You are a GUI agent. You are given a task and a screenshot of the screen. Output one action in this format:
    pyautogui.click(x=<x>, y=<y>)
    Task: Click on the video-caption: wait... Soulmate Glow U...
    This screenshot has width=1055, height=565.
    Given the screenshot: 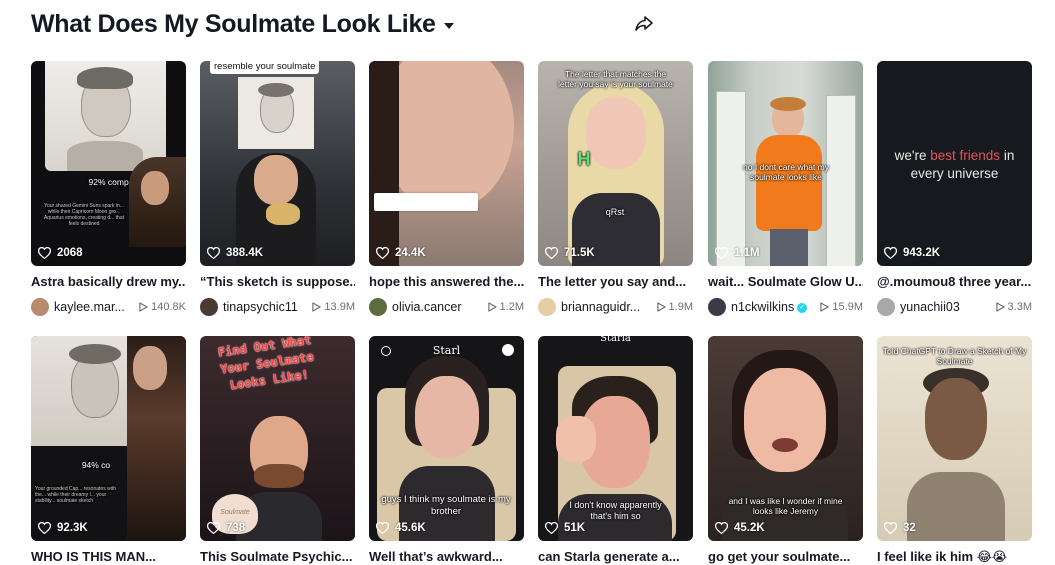 What is the action you would take?
    pyautogui.click(x=785, y=281)
    